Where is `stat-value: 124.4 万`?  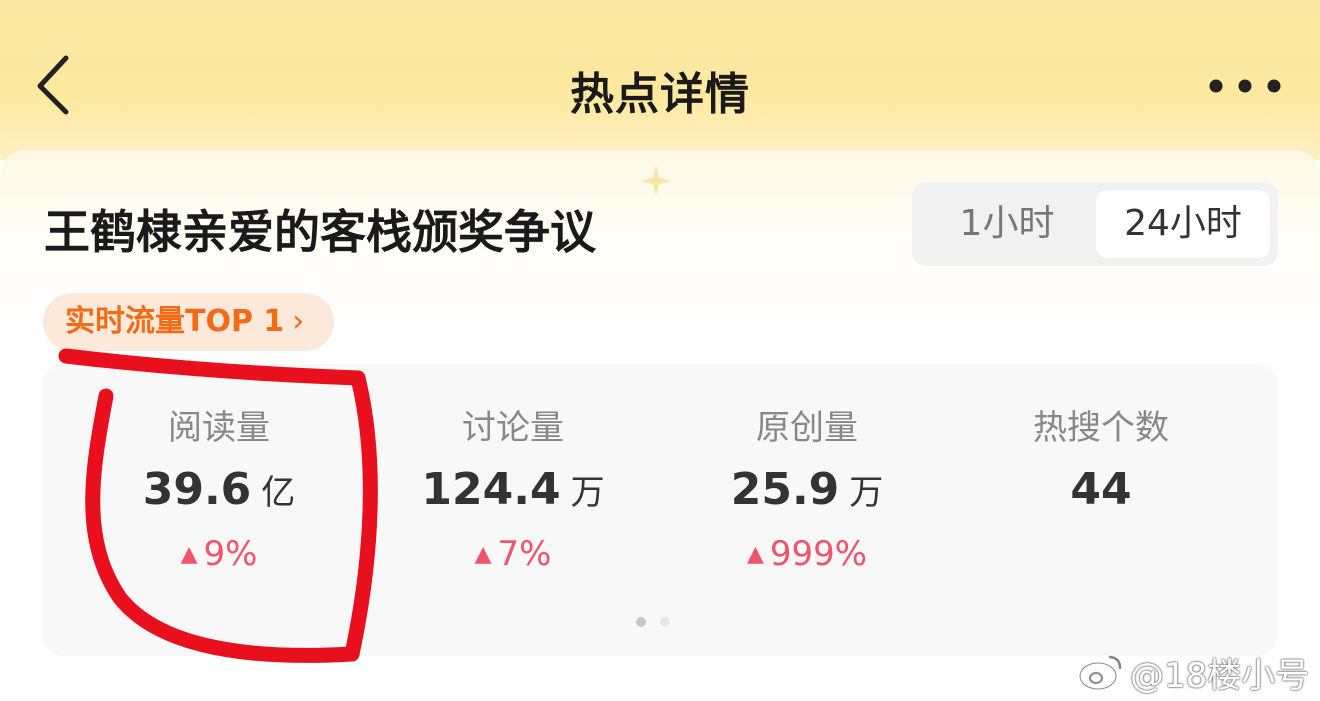 stat-value: 124.4 万 is located at coordinates (513, 489).